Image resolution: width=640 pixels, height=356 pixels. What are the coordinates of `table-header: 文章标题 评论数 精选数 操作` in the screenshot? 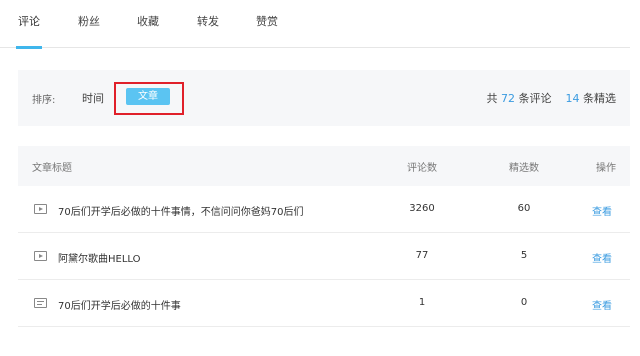 It's located at (324, 166).